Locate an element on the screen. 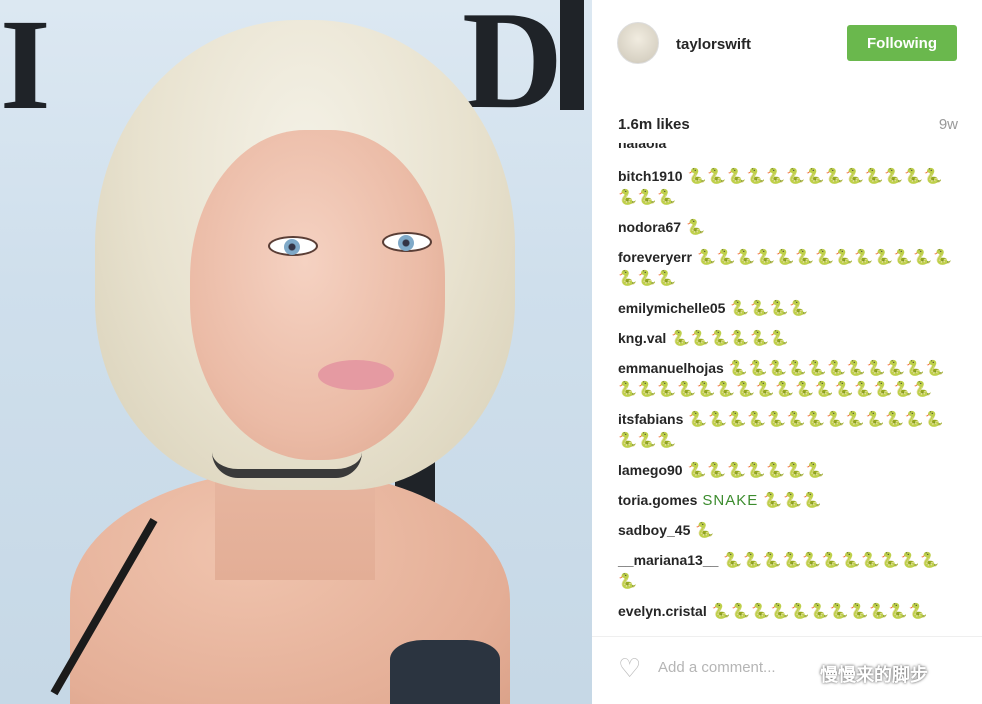 The height and width of the screenshot is (704, 982). comment-username: nodora67 is located at coordinates (649, 227).